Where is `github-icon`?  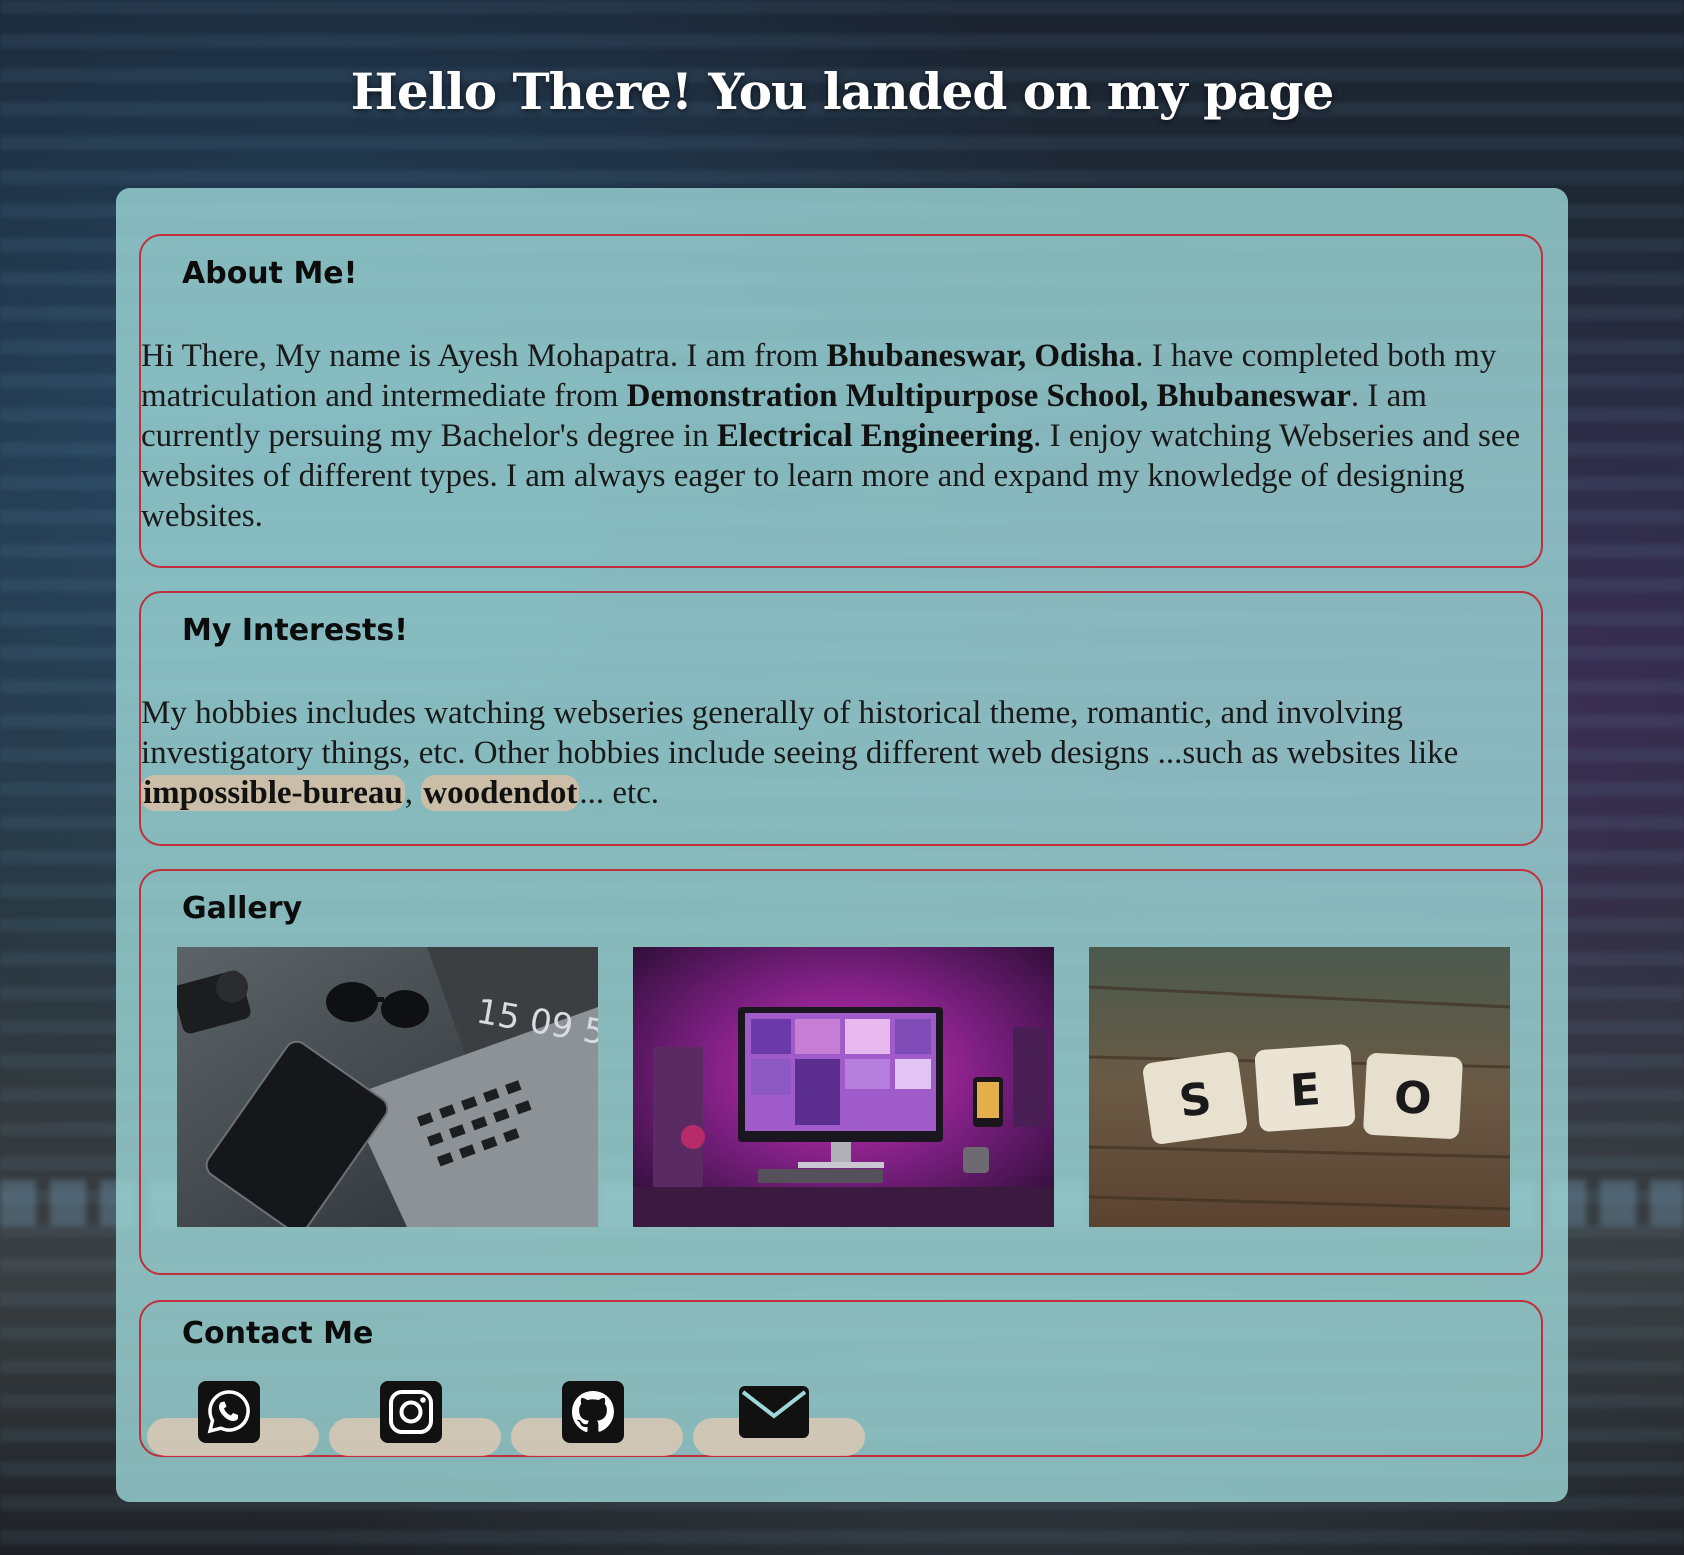
github-icon is located at coordinates (593, 1414).